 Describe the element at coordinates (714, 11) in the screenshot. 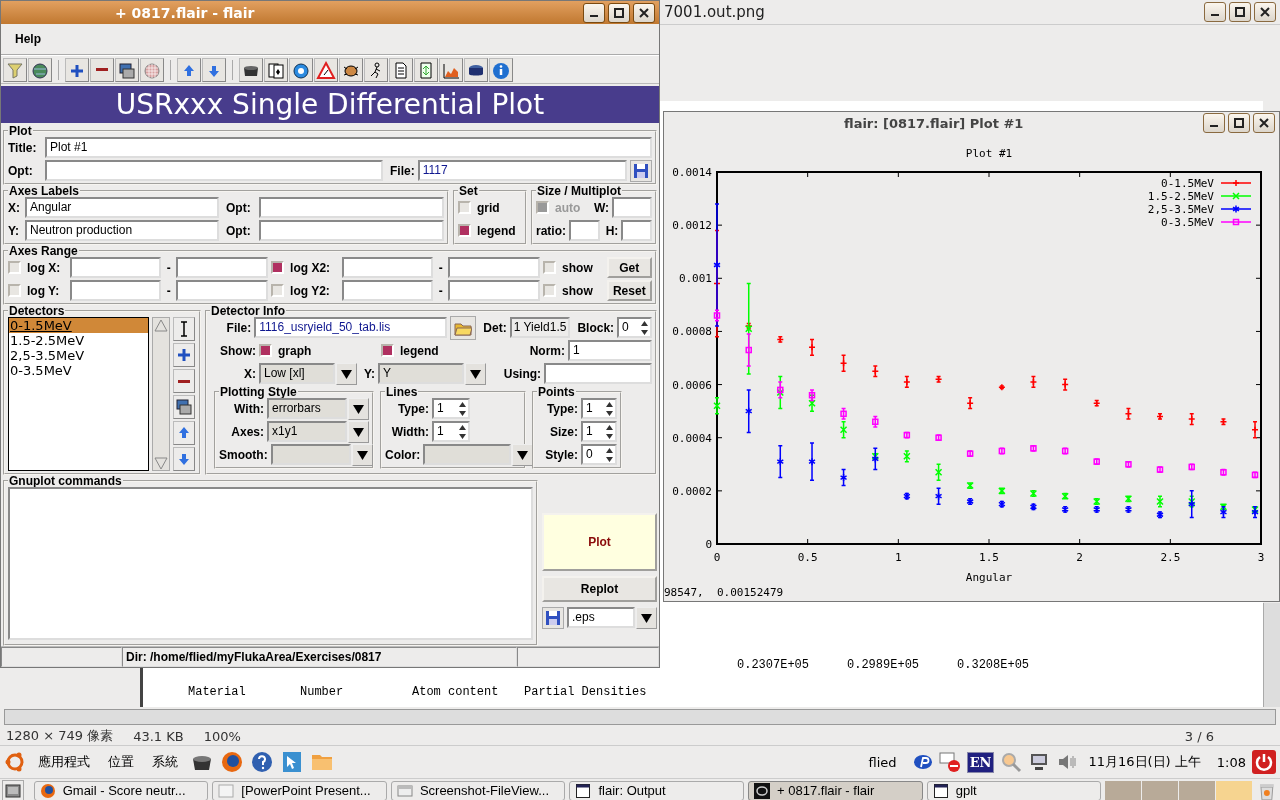

I see `window-title: 7001.out.png` at that location.